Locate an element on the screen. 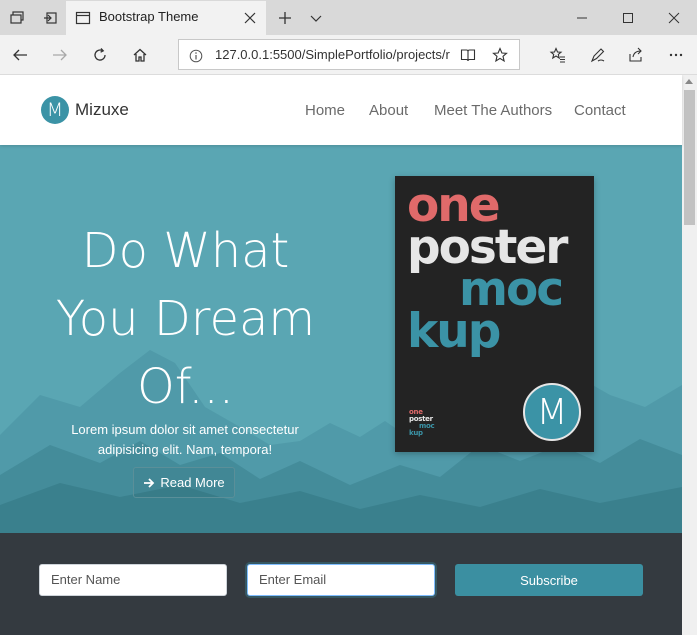 This screenshot has height=635, width=697. menu-item-authors: Meet The Authors is located at coordinates (493, 110).